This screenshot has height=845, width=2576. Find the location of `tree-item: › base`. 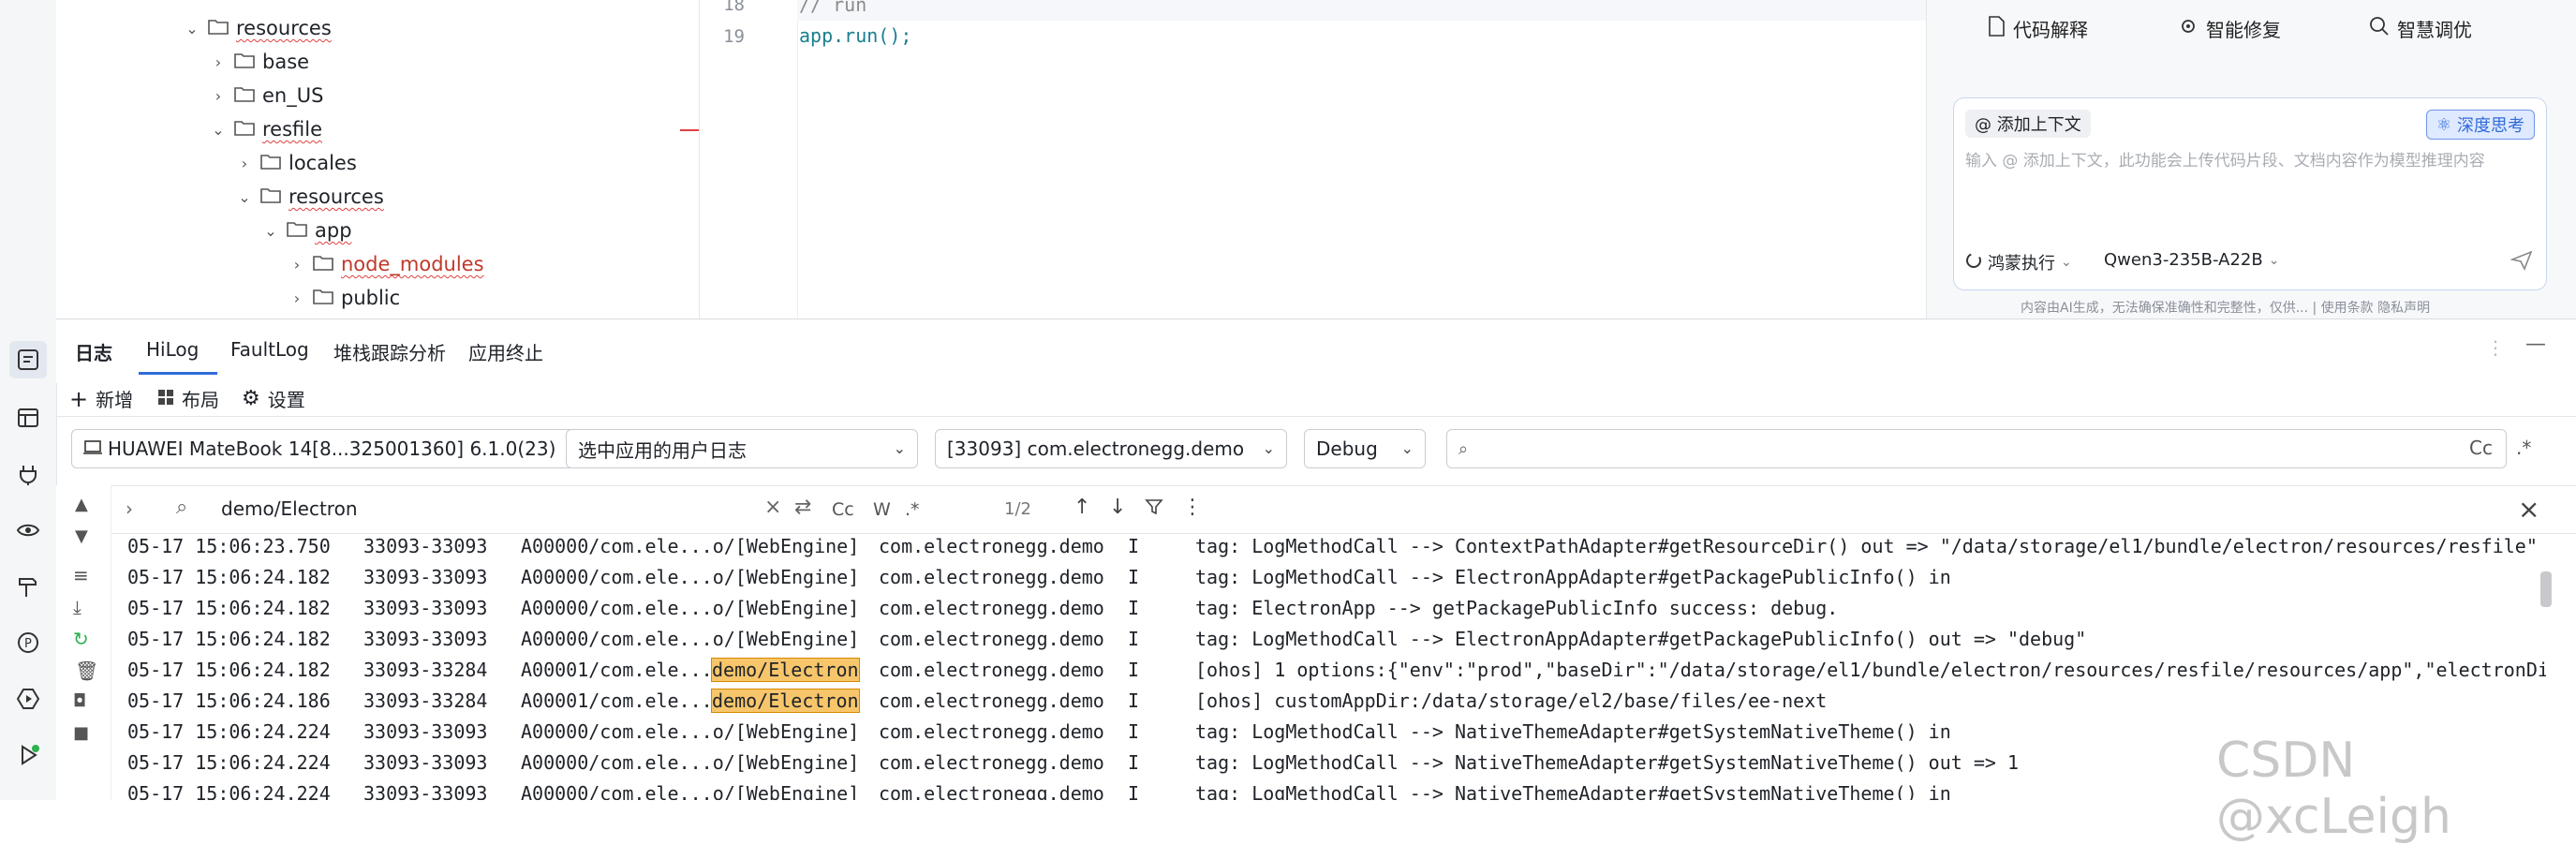

tree-item: › base is located at coordinates (258, 62).